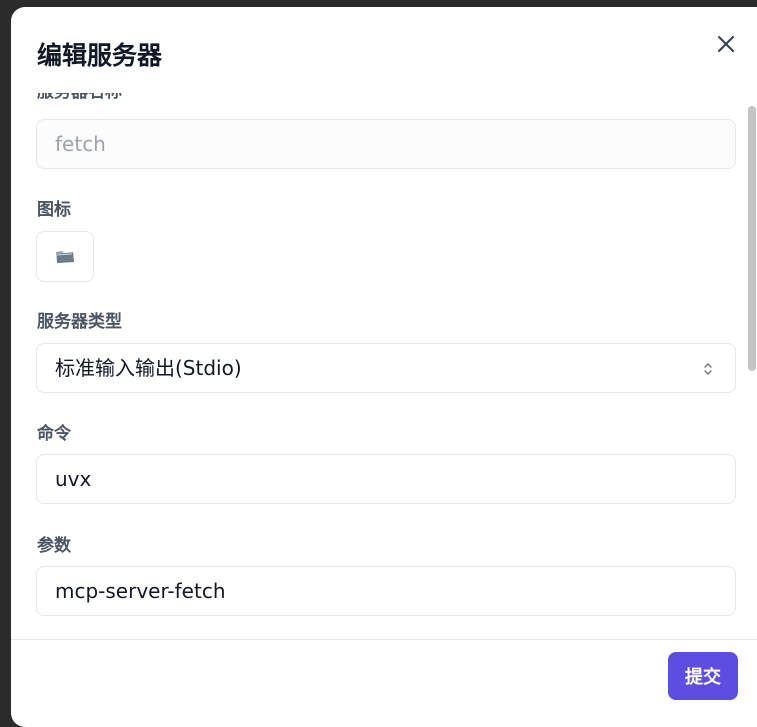  I want to click on close-icon, so click(726, 44).